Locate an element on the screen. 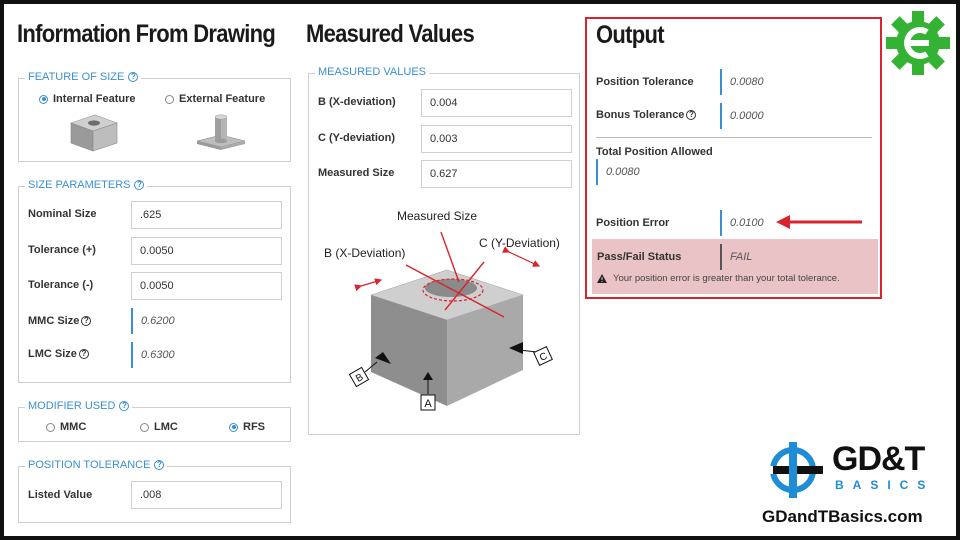 This screenshot has width=960, height=540. lmc-size-text: LMC Size is located at coordinates (52, 354).